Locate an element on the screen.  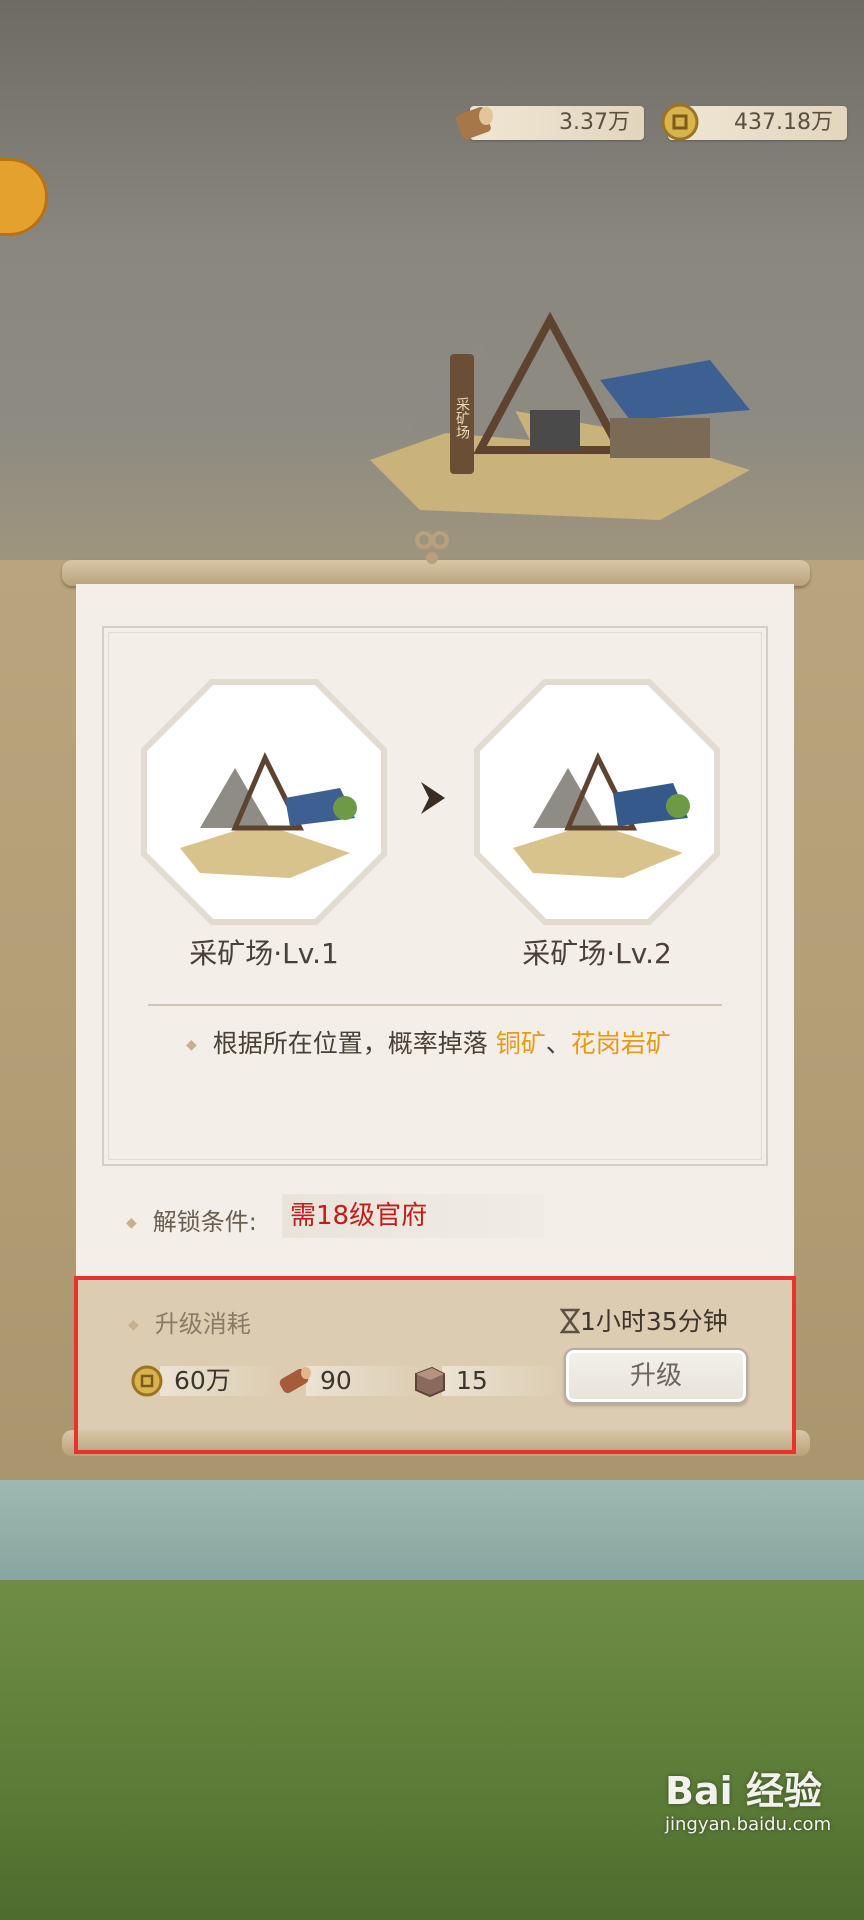
mining-site-signpost: 采矿场 is located at coordinates (462, 414).